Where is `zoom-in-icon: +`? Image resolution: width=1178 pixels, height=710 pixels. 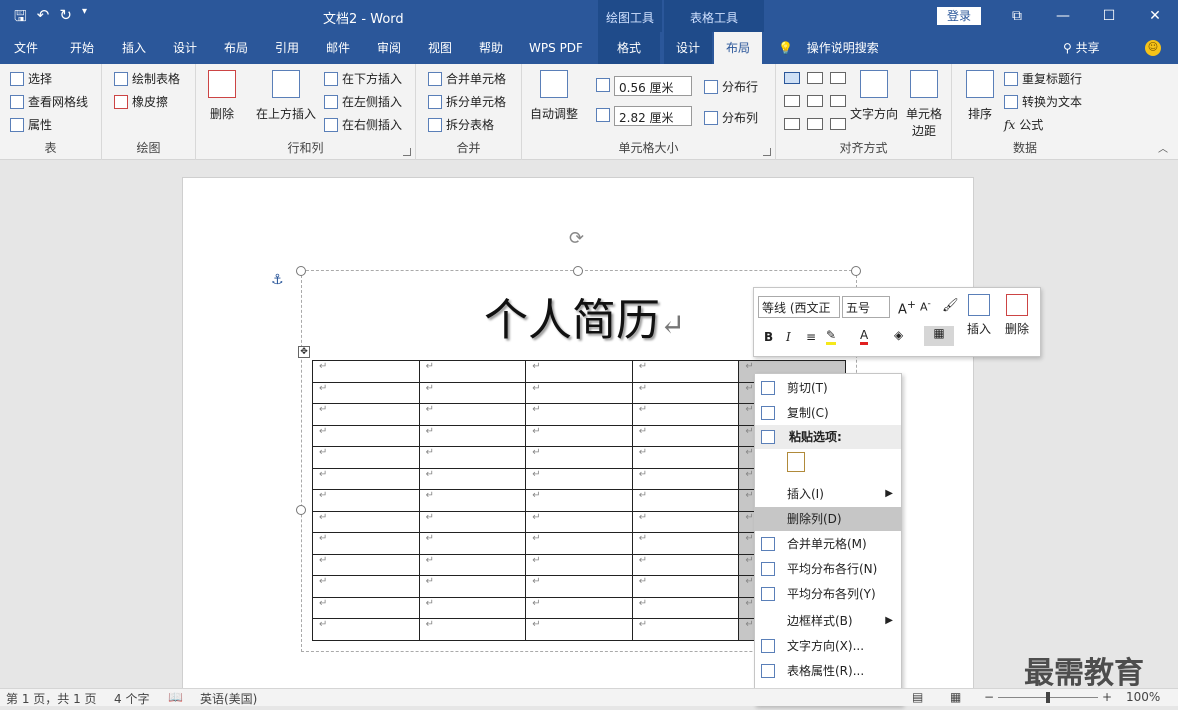
zoom-in-icon: + is located at coordinates (1107, 697).